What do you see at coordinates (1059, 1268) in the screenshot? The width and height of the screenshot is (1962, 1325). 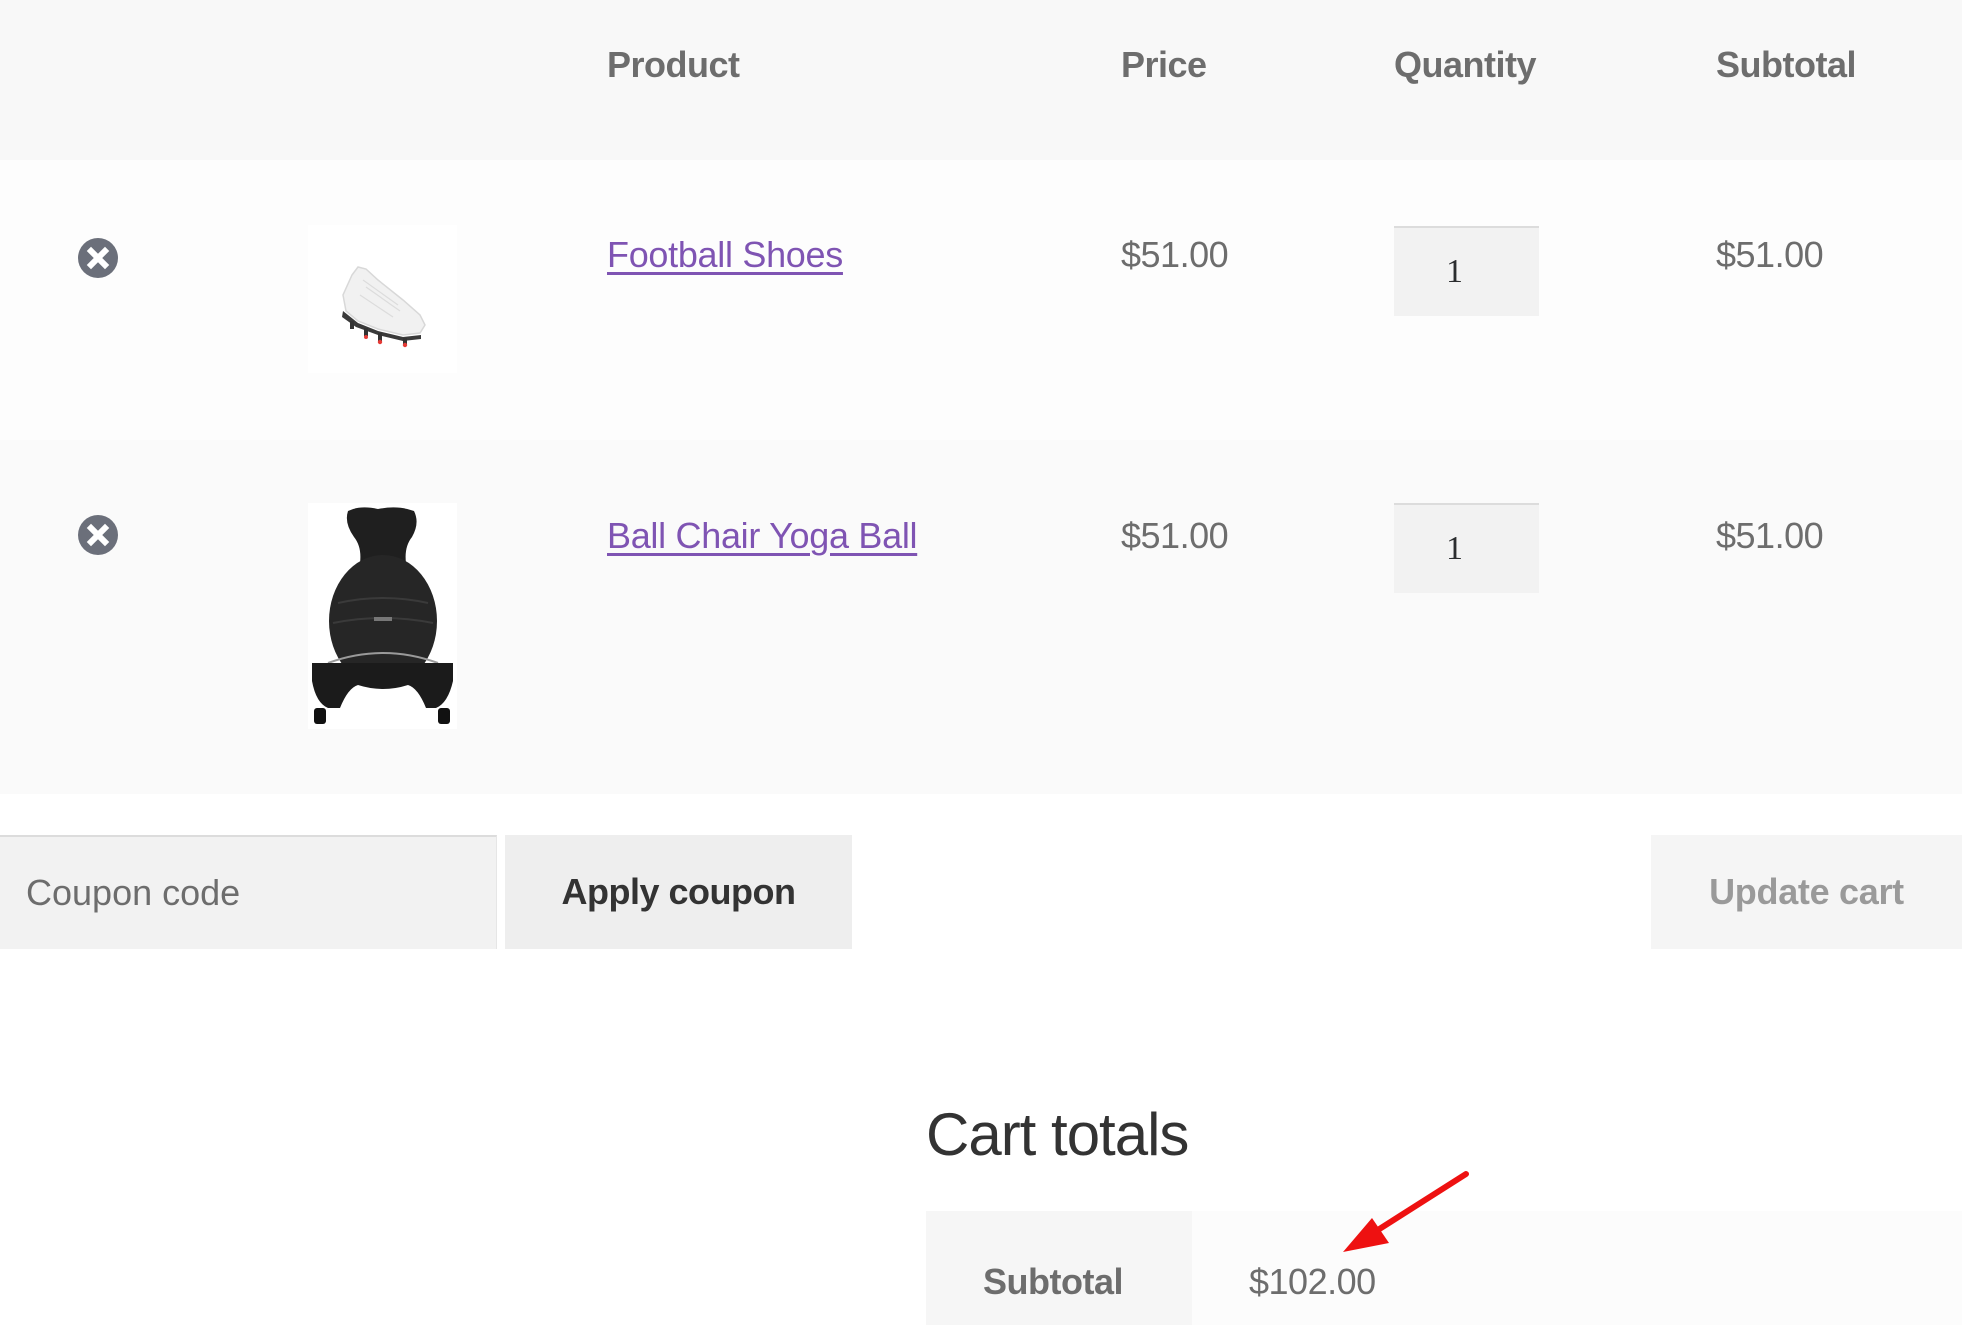 I see `subtotal-label: Subtotal` at bounding box center [1059, 1268].